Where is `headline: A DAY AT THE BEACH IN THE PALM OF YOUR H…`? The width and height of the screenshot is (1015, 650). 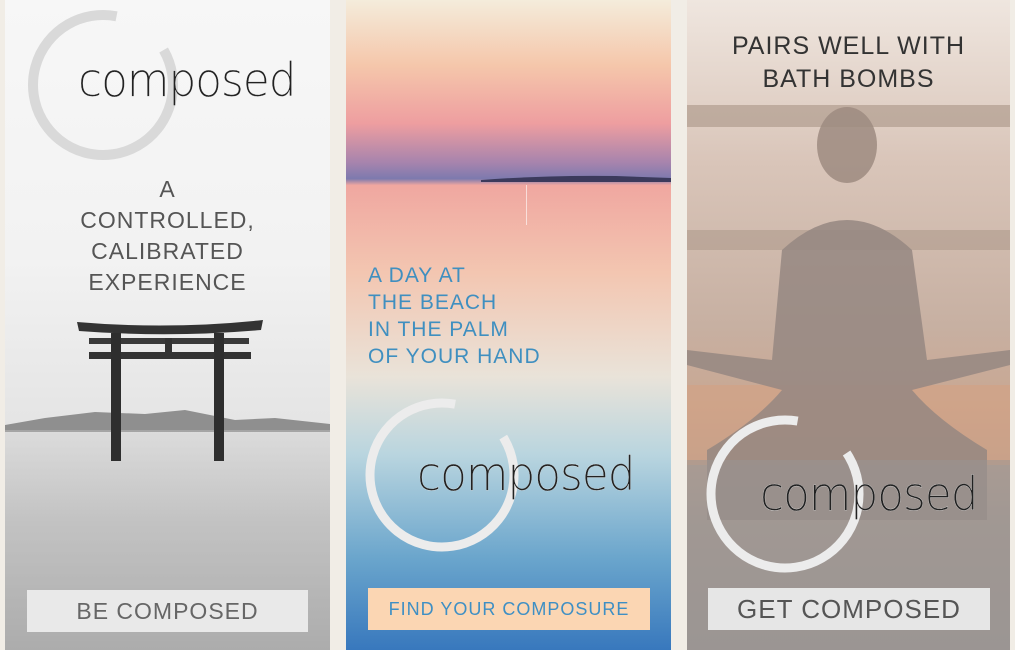
headline: A DAY AT THE BEACH IN THE PALM OF YOUR H… is located at coordinates (454, 316).